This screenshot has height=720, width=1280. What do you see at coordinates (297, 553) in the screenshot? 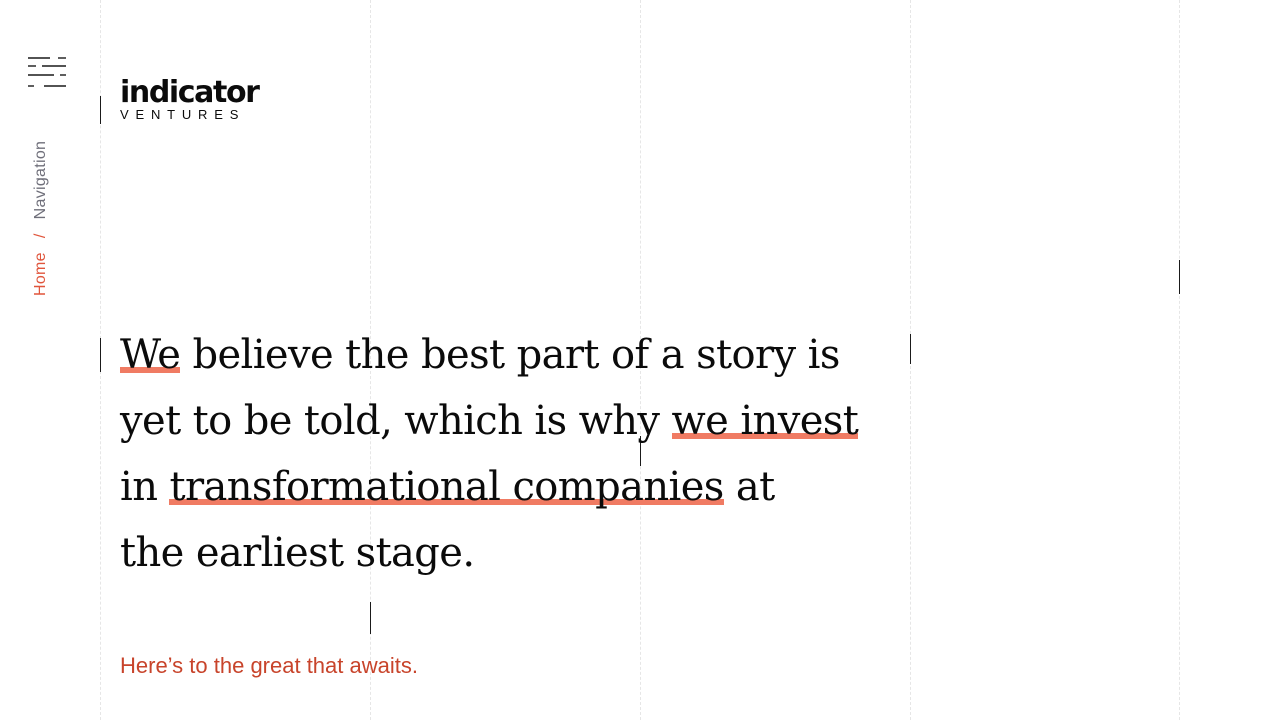
I see `headline-text: the earliest stage.` at bounding box center [297, 553].